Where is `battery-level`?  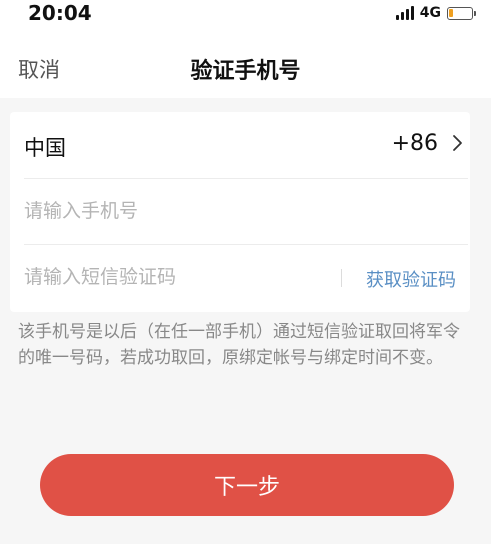
battery-level is located at coordinates (451, 12).